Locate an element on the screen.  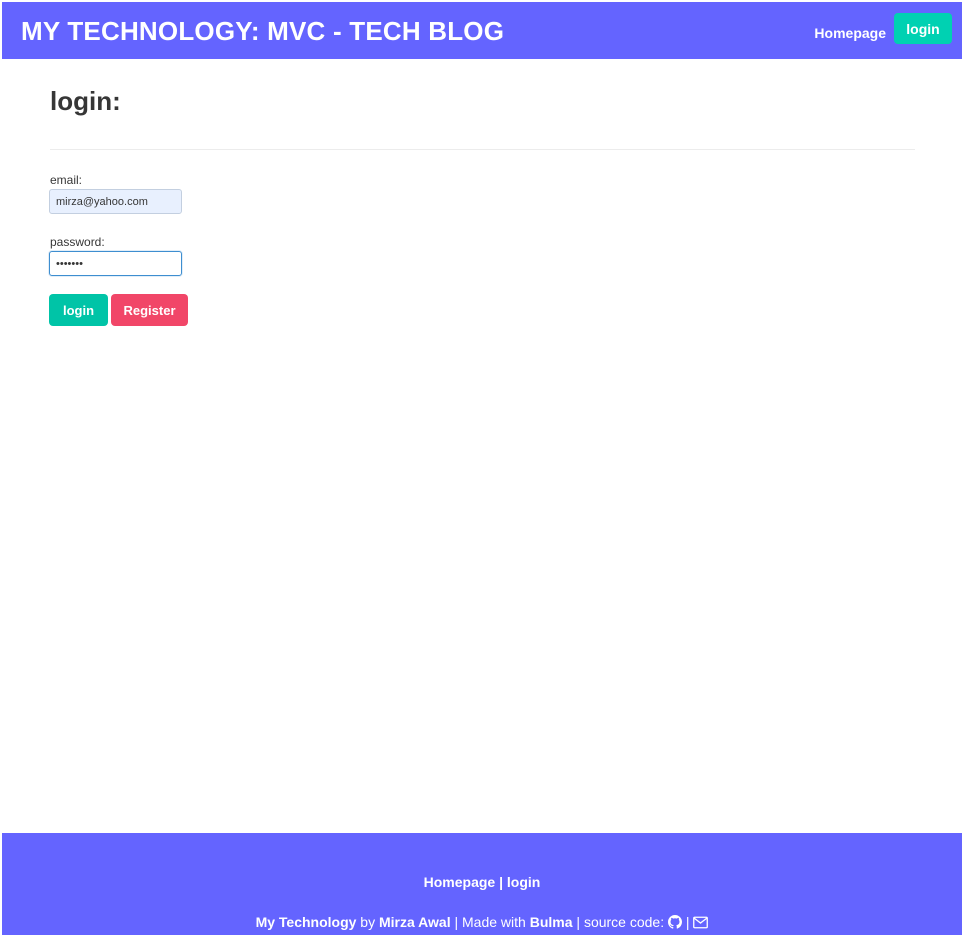
nav-homepage-link: Homepage is located at coordinates (850, 33).